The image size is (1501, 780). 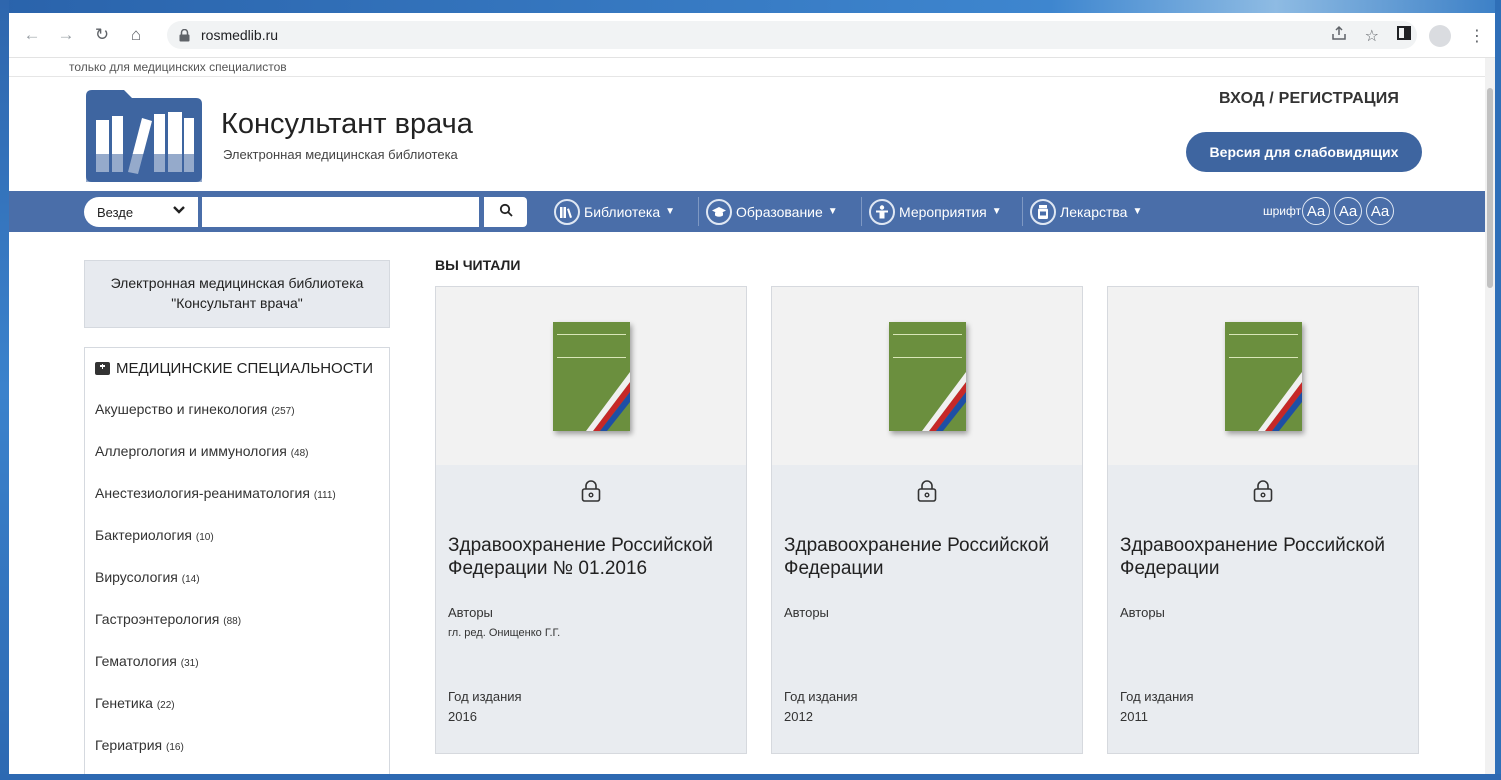 What do you see at coordinates (240, 35) in the screenshot?
I see `url-text: rosmedlib.ru` at bounding box center [240, 35].